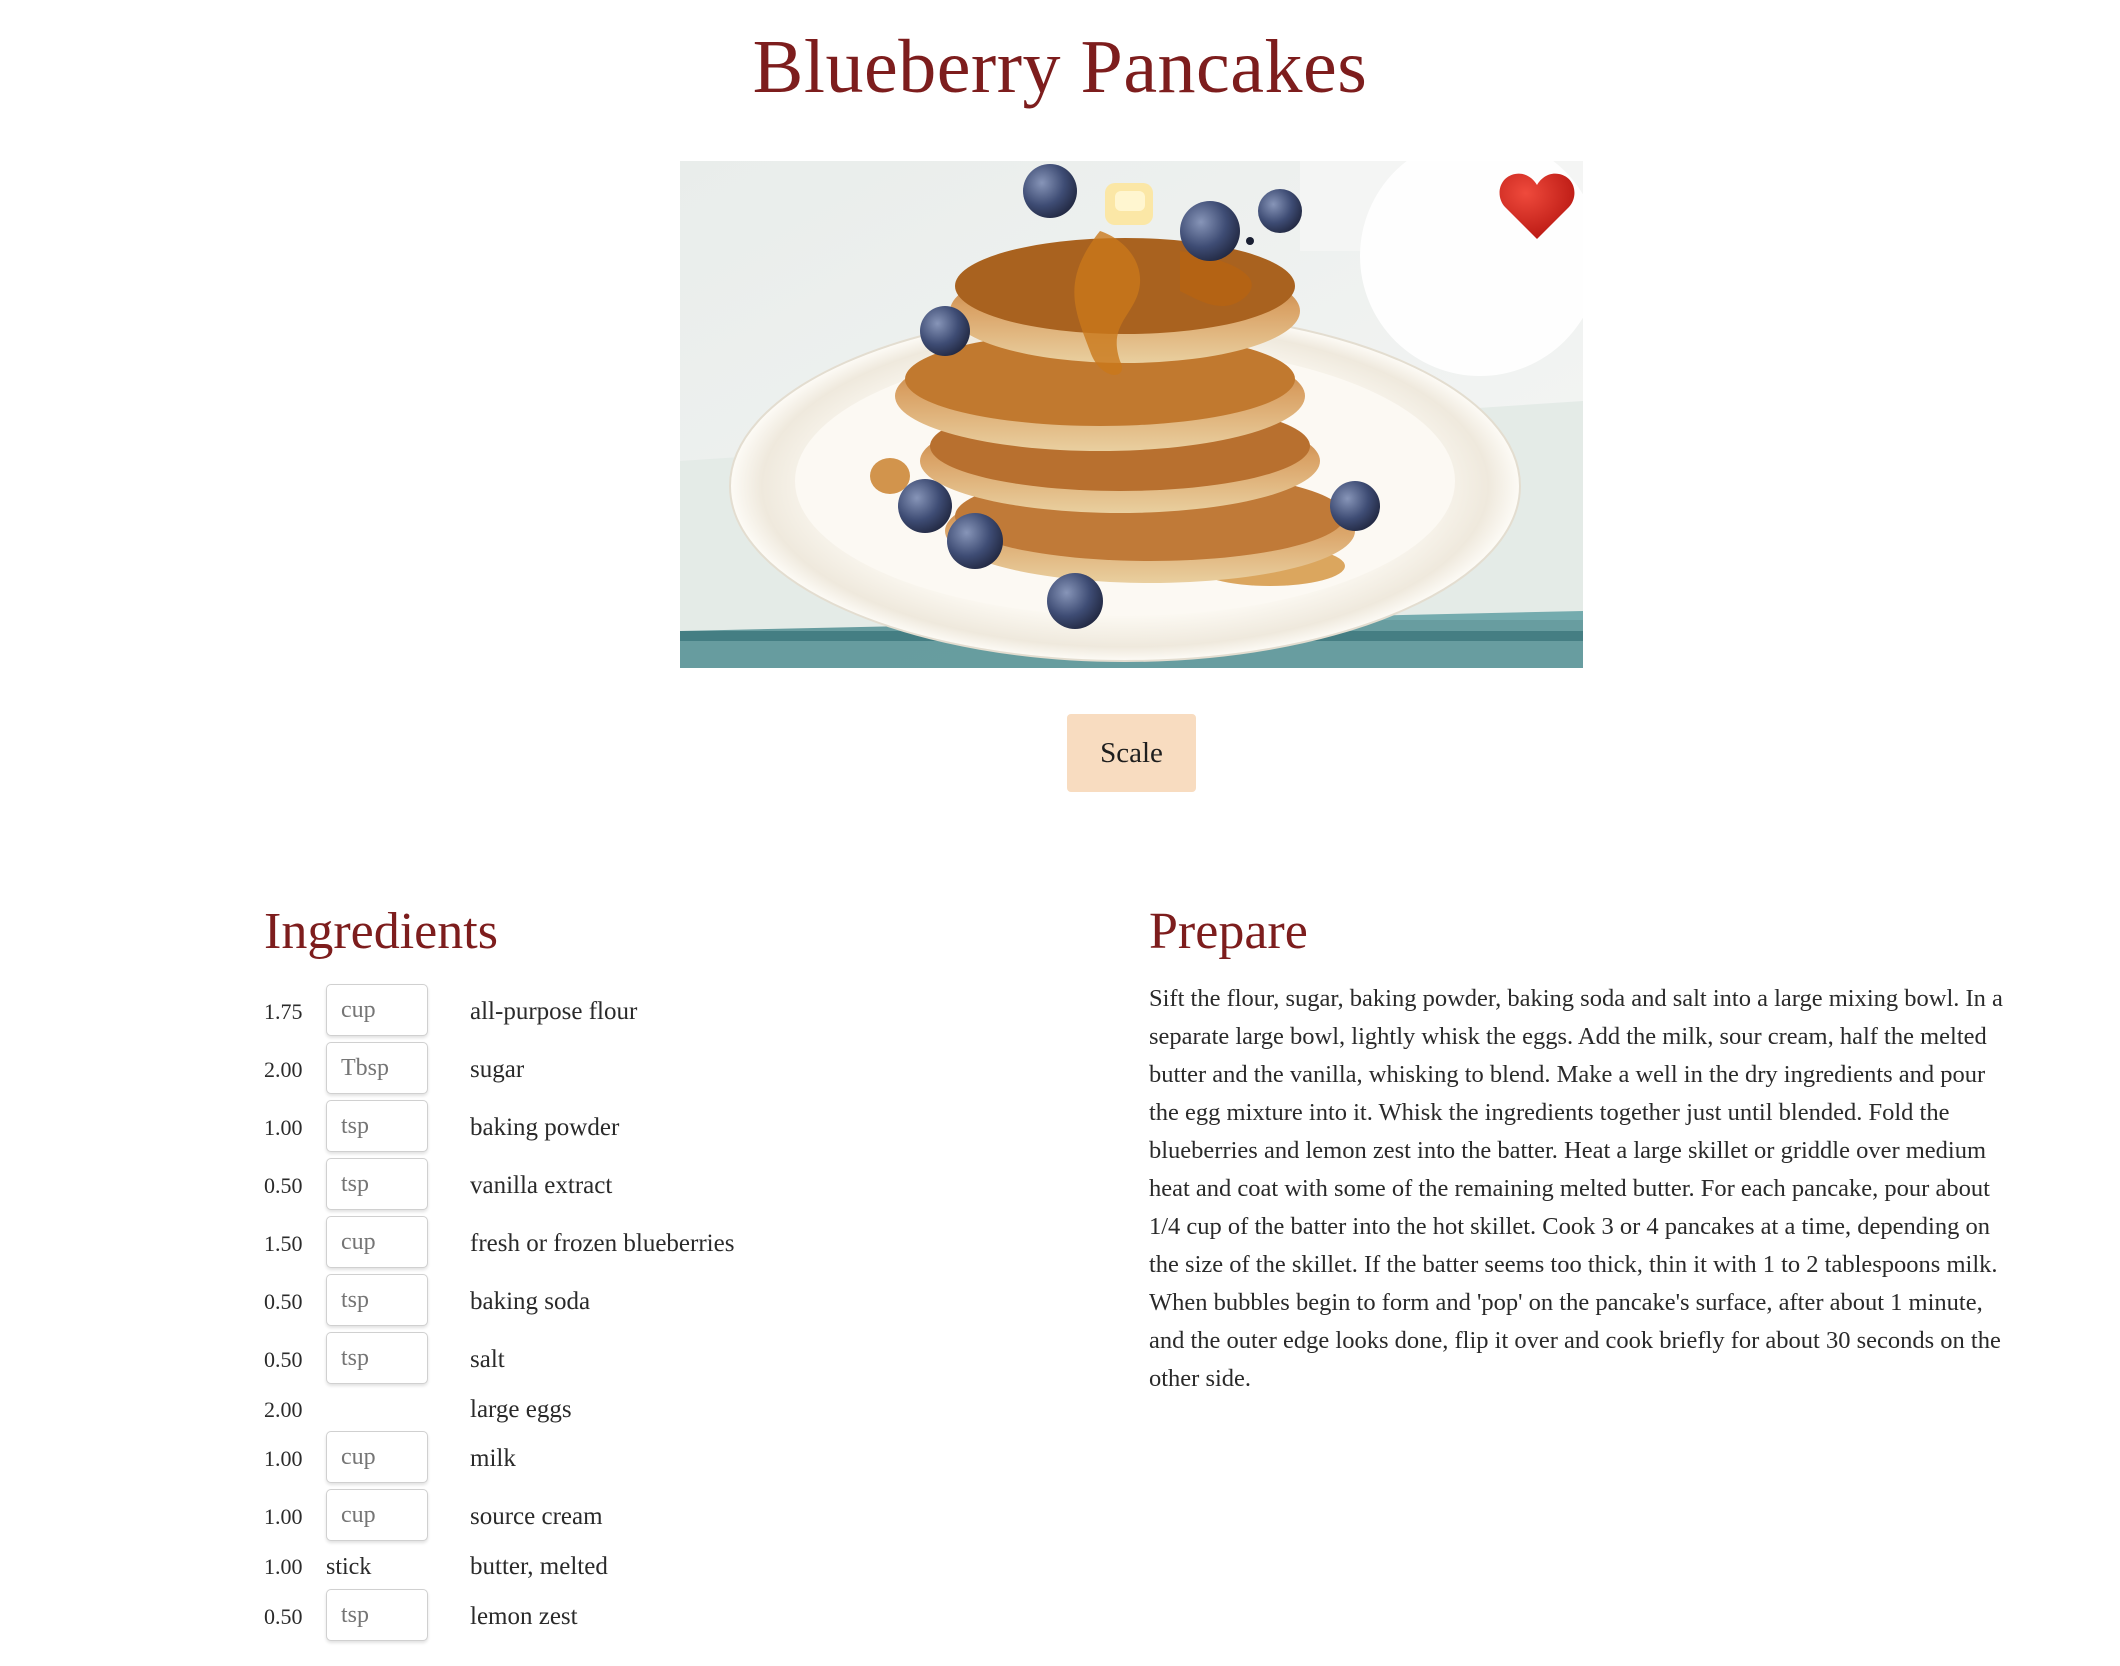  I want to click on ingredient-name: all-purpose flour, so click(554, 1011).